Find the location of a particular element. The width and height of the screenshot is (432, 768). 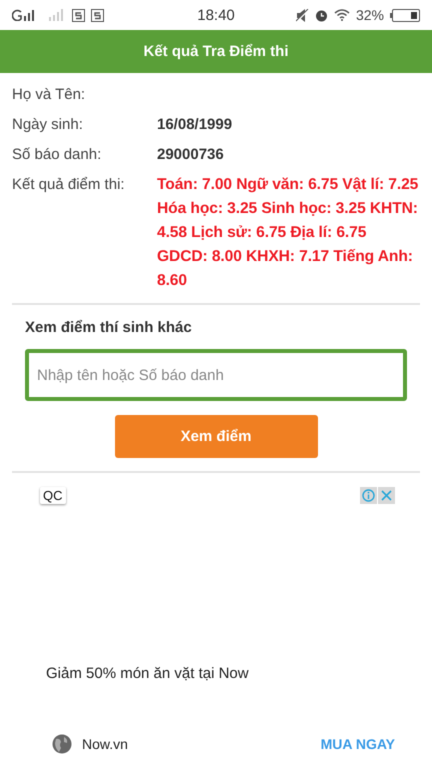

search-field: Nhập tên hoặc Số báo danh is located at coordinates (216, 375).